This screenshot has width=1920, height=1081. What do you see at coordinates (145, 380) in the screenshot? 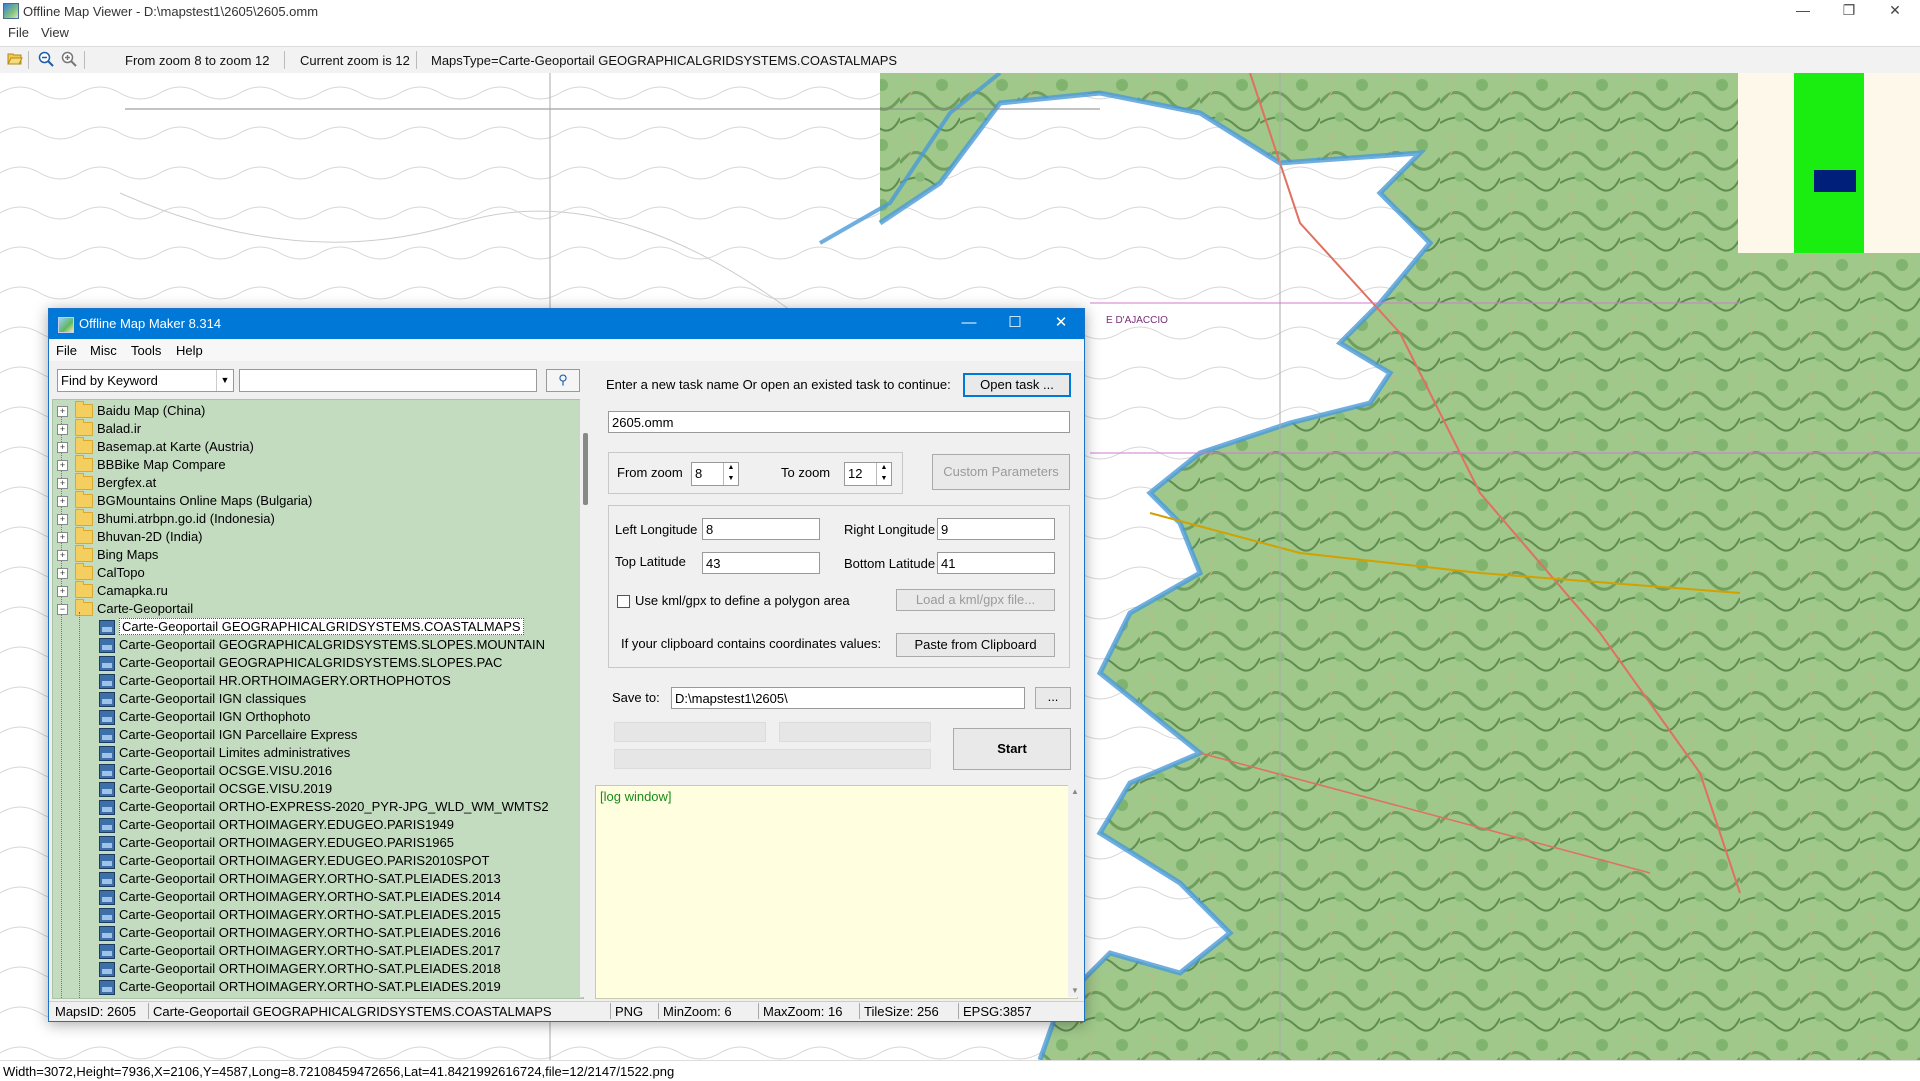
I see `find-by-select: Find by Keyword ▼` at bounding box center [145, 380].